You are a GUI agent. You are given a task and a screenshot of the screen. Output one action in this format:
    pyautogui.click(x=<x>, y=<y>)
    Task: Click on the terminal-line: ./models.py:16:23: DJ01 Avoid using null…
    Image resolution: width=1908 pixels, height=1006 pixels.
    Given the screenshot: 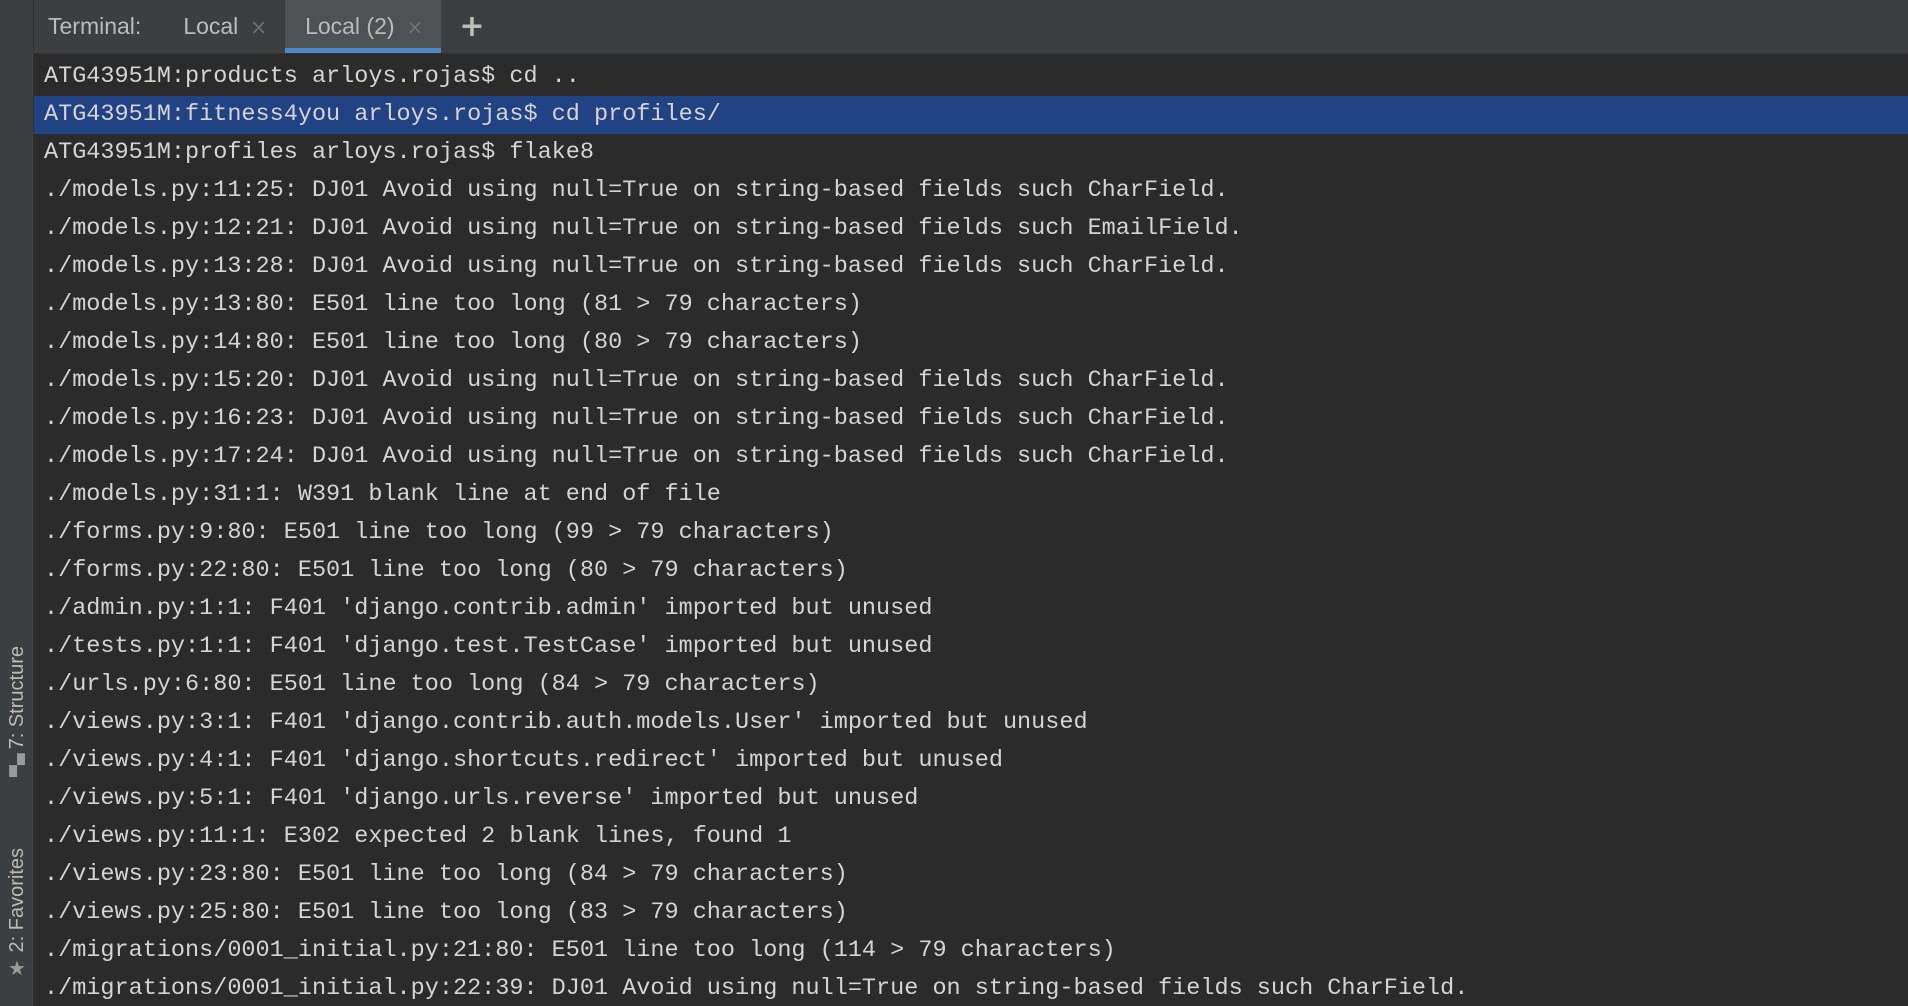 What is the action you would take?
    pyautogui.click(x=636, y=418)
    